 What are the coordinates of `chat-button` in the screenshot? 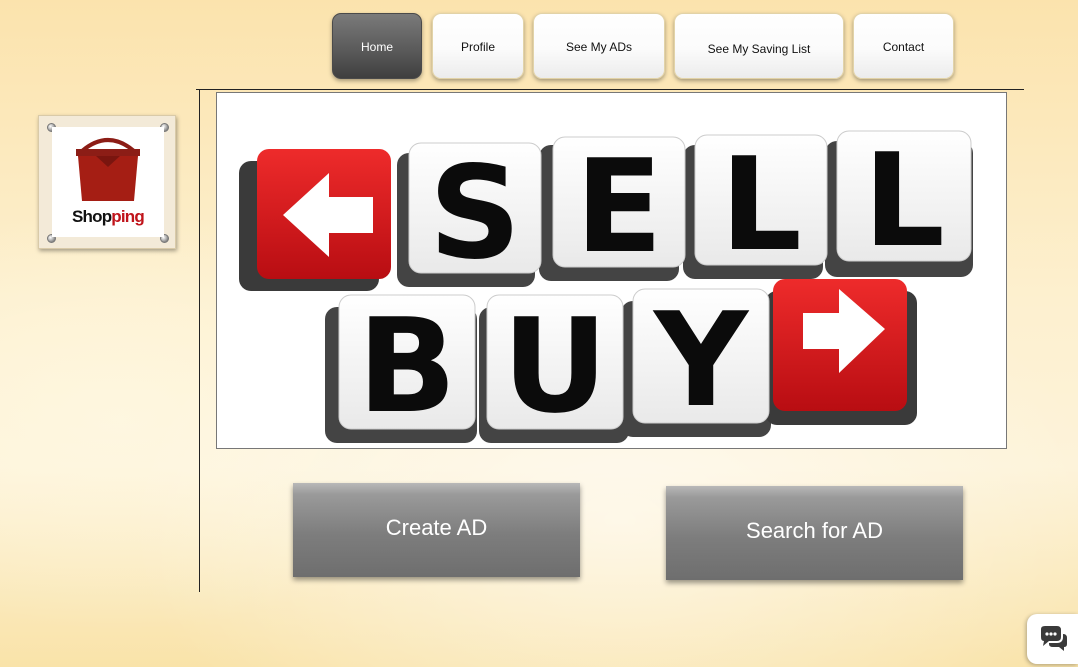 It's located at (1052, 639).